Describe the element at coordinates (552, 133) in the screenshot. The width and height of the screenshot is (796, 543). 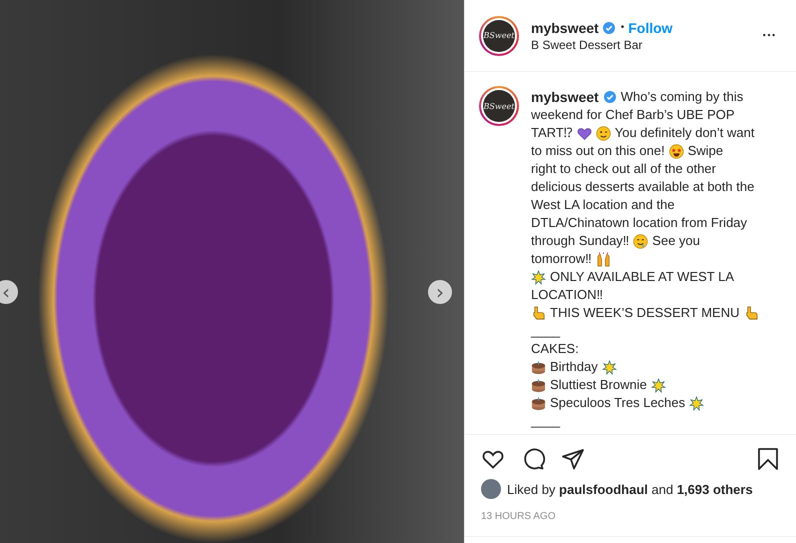
I see `caption-text: TART⁉` at that location.